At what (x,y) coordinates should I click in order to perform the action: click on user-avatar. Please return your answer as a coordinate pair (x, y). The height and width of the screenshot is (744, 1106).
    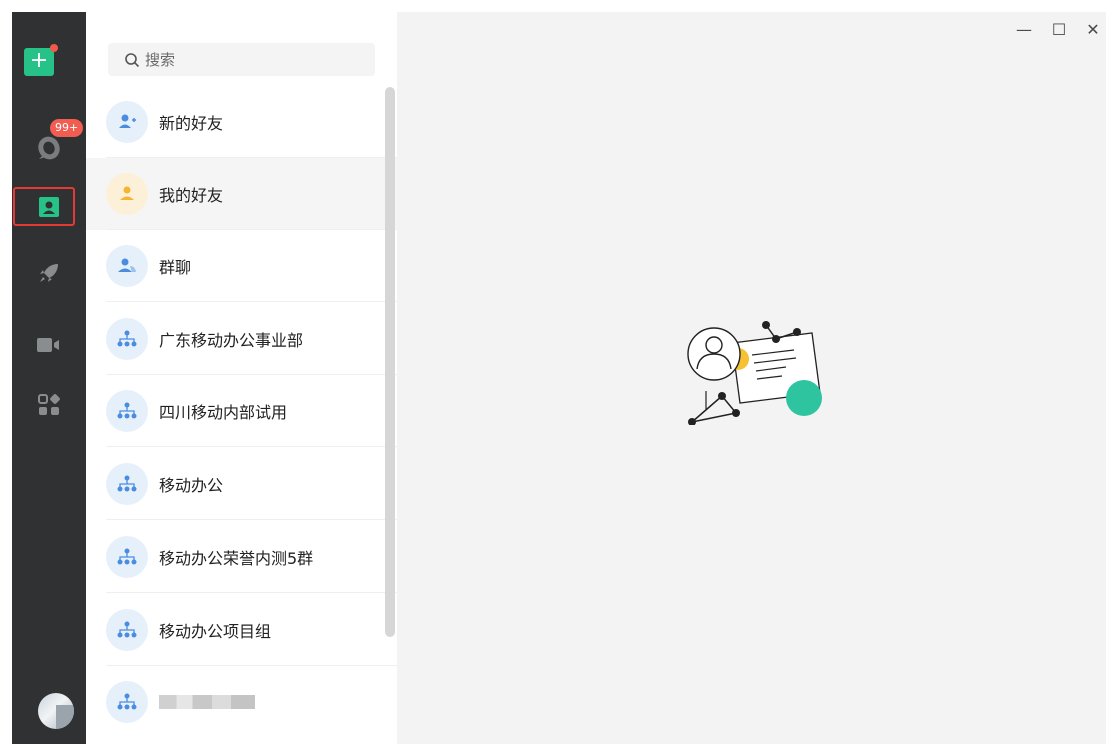
    Looking at the image, I should click on (56, 711).